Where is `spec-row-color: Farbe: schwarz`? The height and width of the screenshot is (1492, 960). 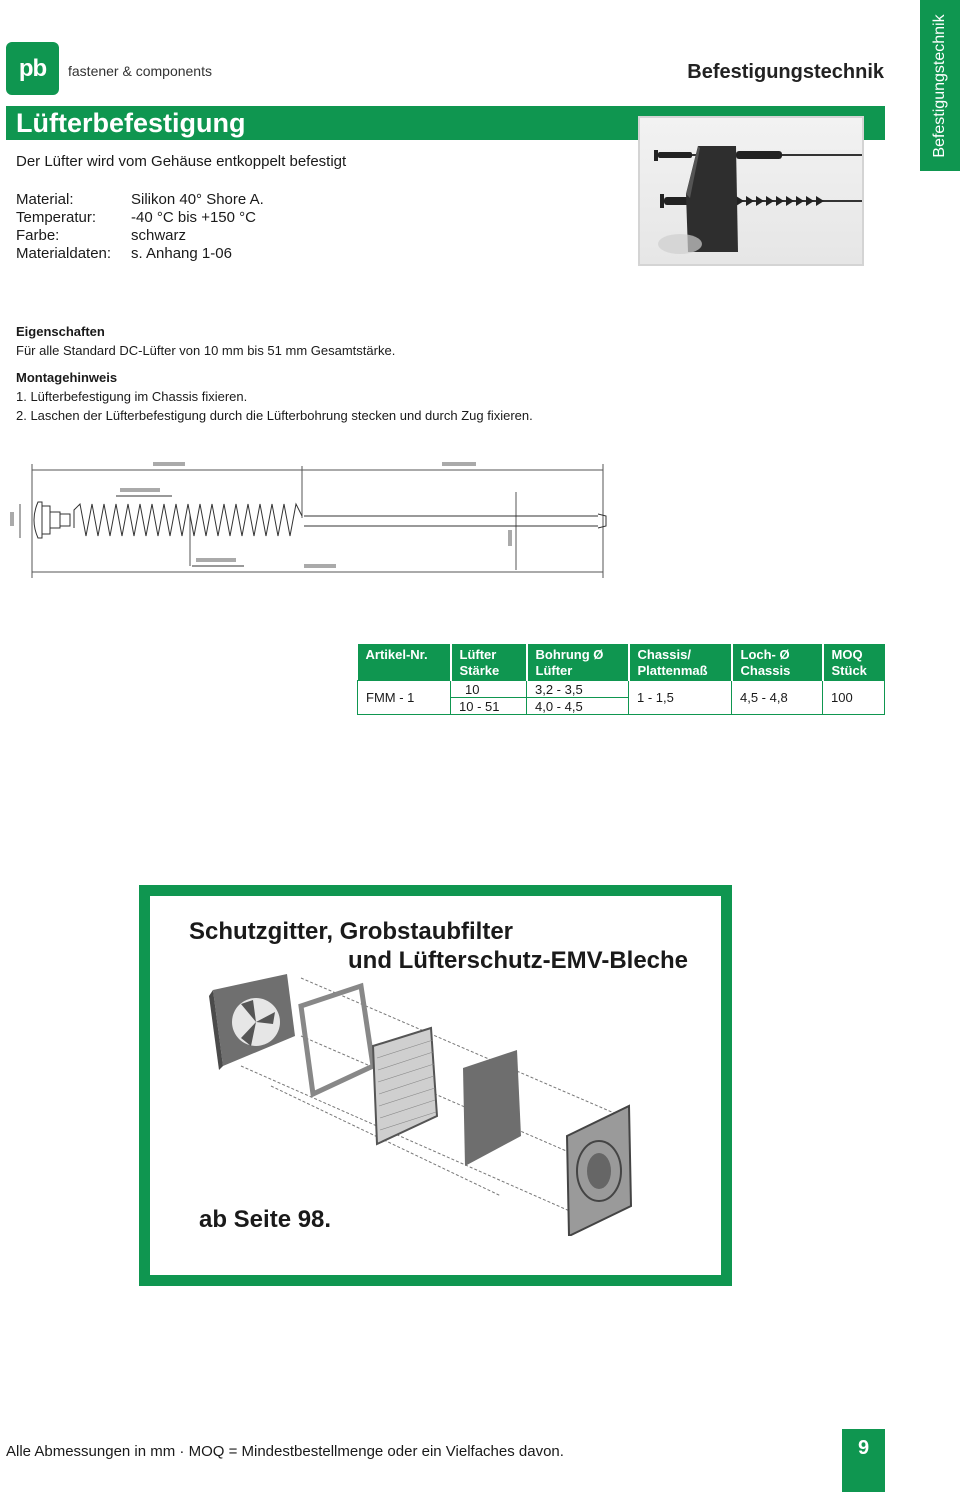 spec-row-color: Farbe: schwarz is located at coordinates (140, 236).